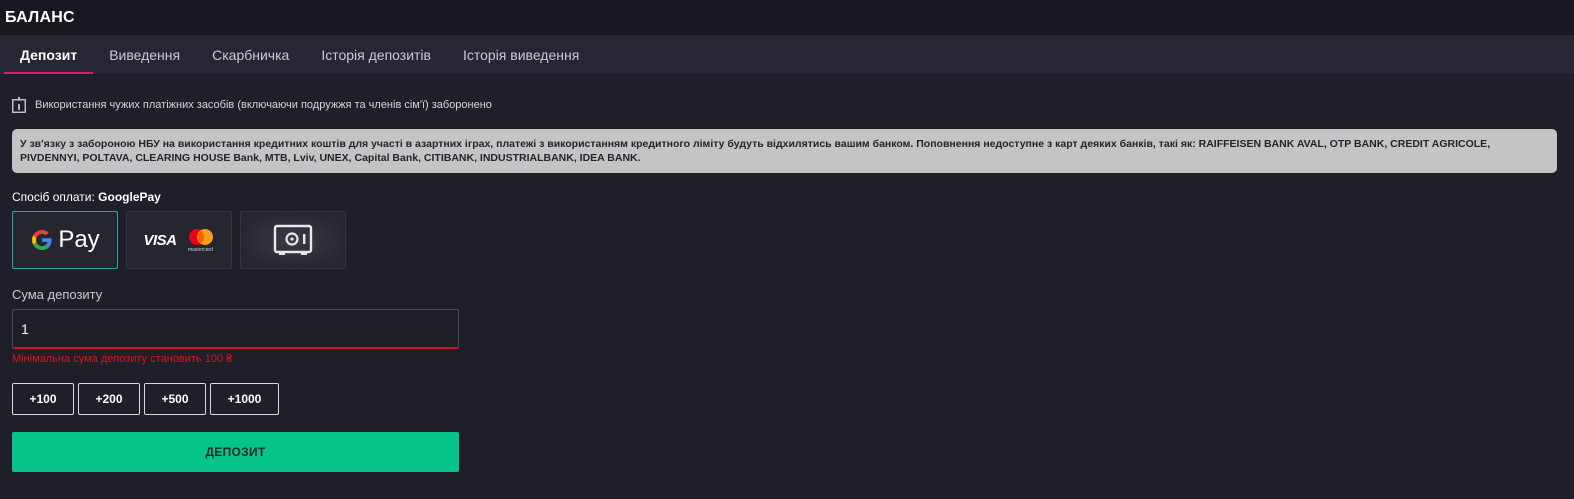 This screenshot has height=499, width=1574. What do you see at coordinates (109, 399) in the screenshot?
I see `quick-amount-200-button: +200` at bounding box center [109, 399].